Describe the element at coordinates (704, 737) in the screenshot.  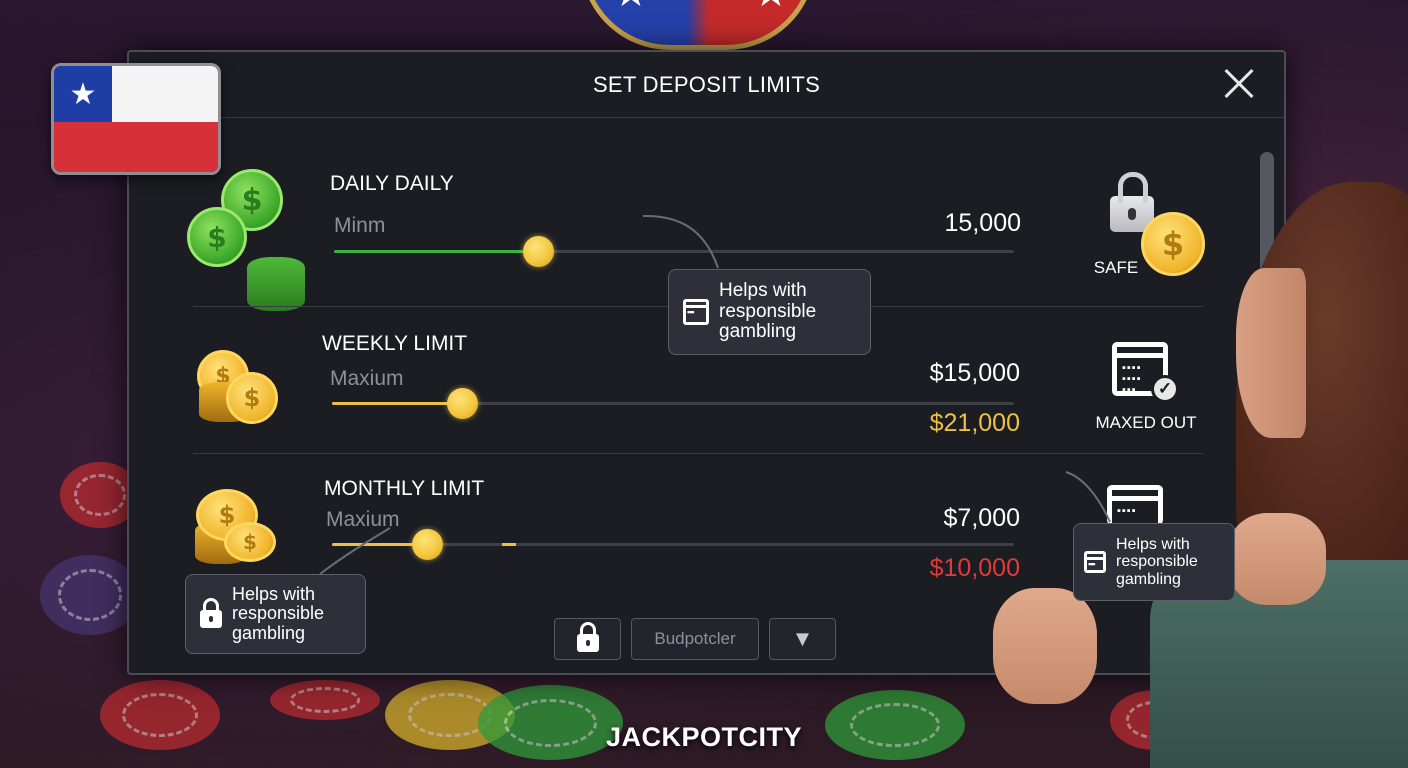
I see `brand-logo-text: JACKPOTCITY` at that location.